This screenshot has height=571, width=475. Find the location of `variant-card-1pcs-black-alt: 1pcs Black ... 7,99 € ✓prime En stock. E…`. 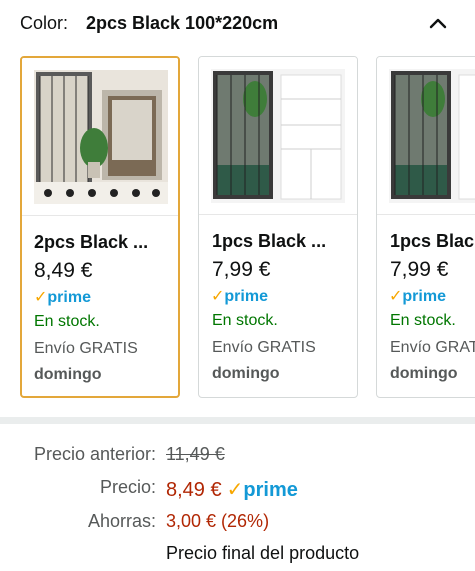

variant-card-1pcs-black-alt: 1pcs Black ... 7,99 € ✓prime En stock. E… is located at coordinates (425, 227).